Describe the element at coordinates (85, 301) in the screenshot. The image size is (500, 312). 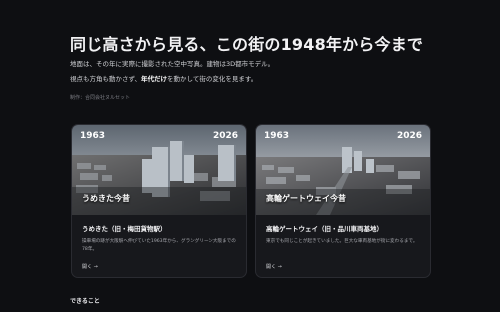
I see `section-heading-capabilities: できること` at that location.